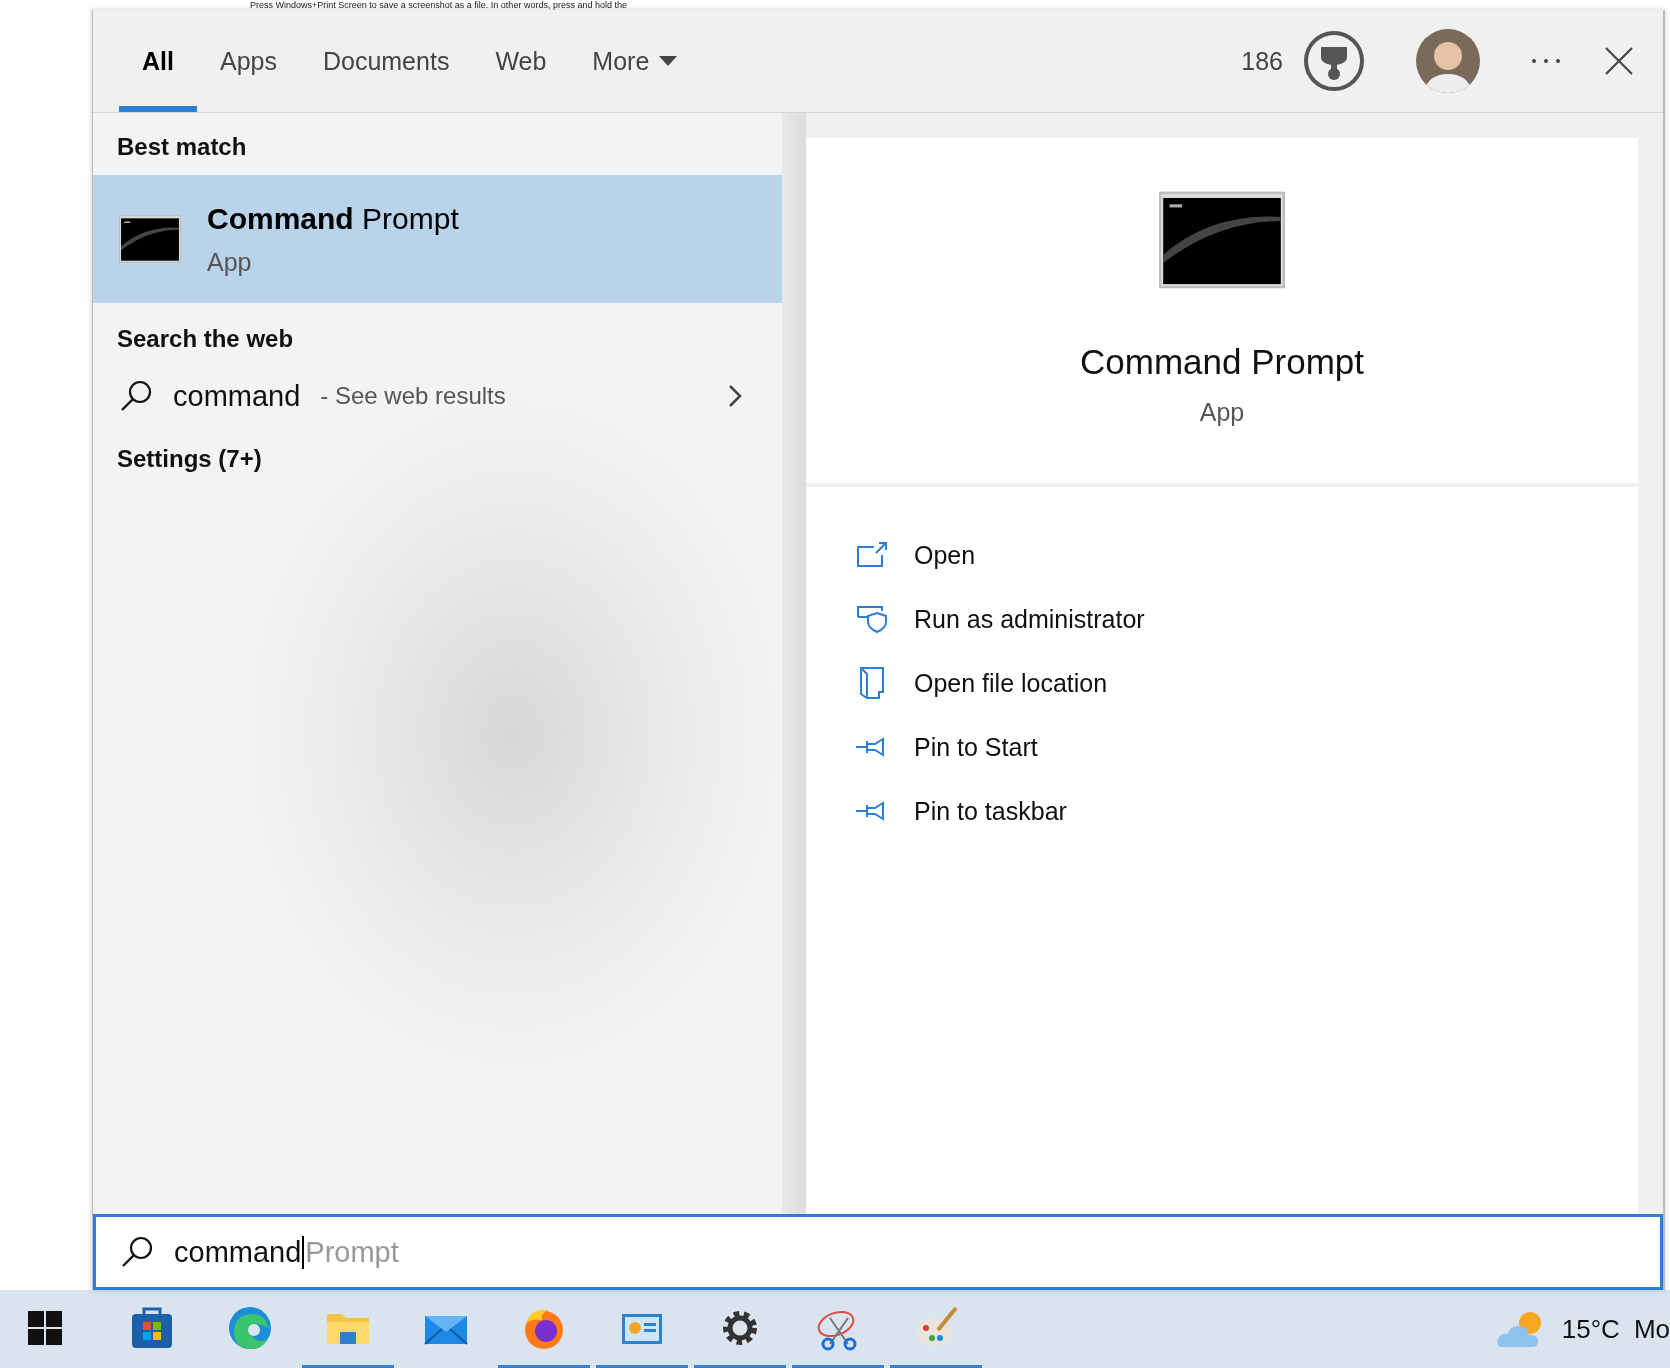  Describe the element at coordinates (413, 396) in the screenshot. I see `hint-text: - See web results` at that location.